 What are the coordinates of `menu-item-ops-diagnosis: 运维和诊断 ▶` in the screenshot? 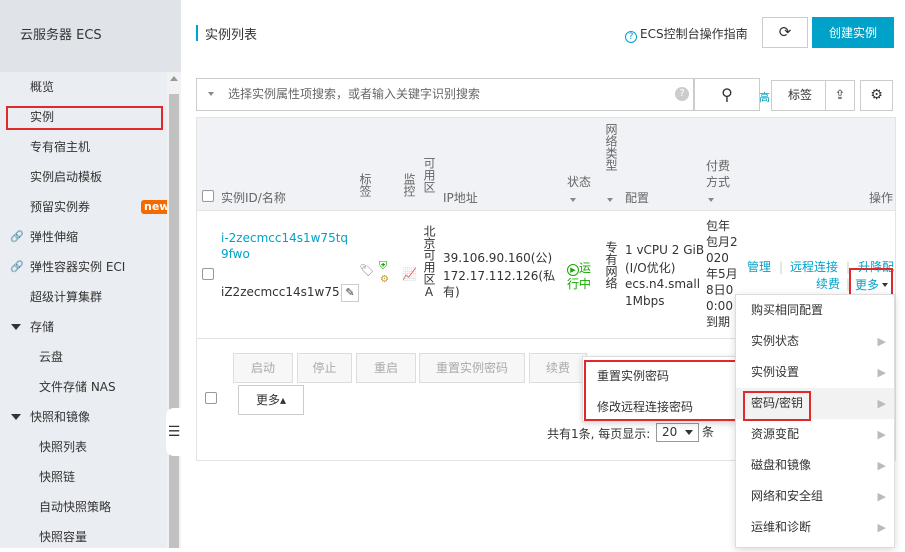 It's located at (815, 527).